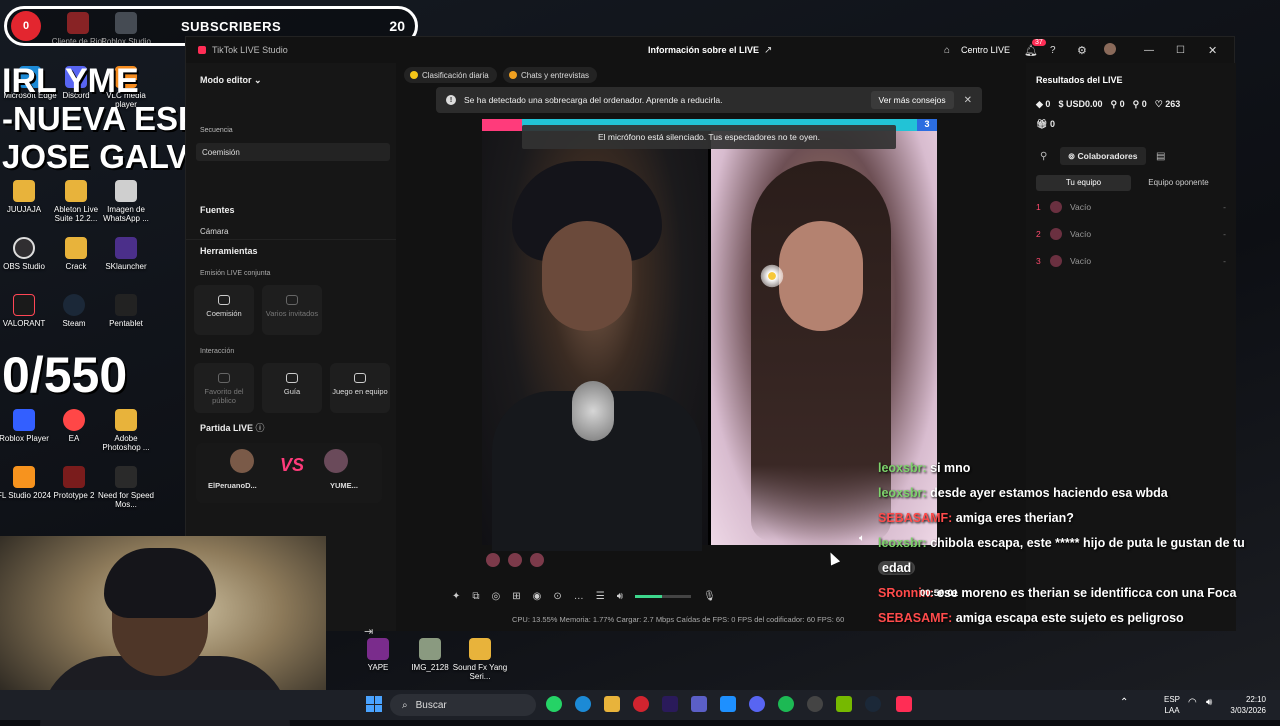  What do you see at coordinates (126, 248) in the screenshot?
I see `sklauncher-icon` at bounding box center [126, 248].